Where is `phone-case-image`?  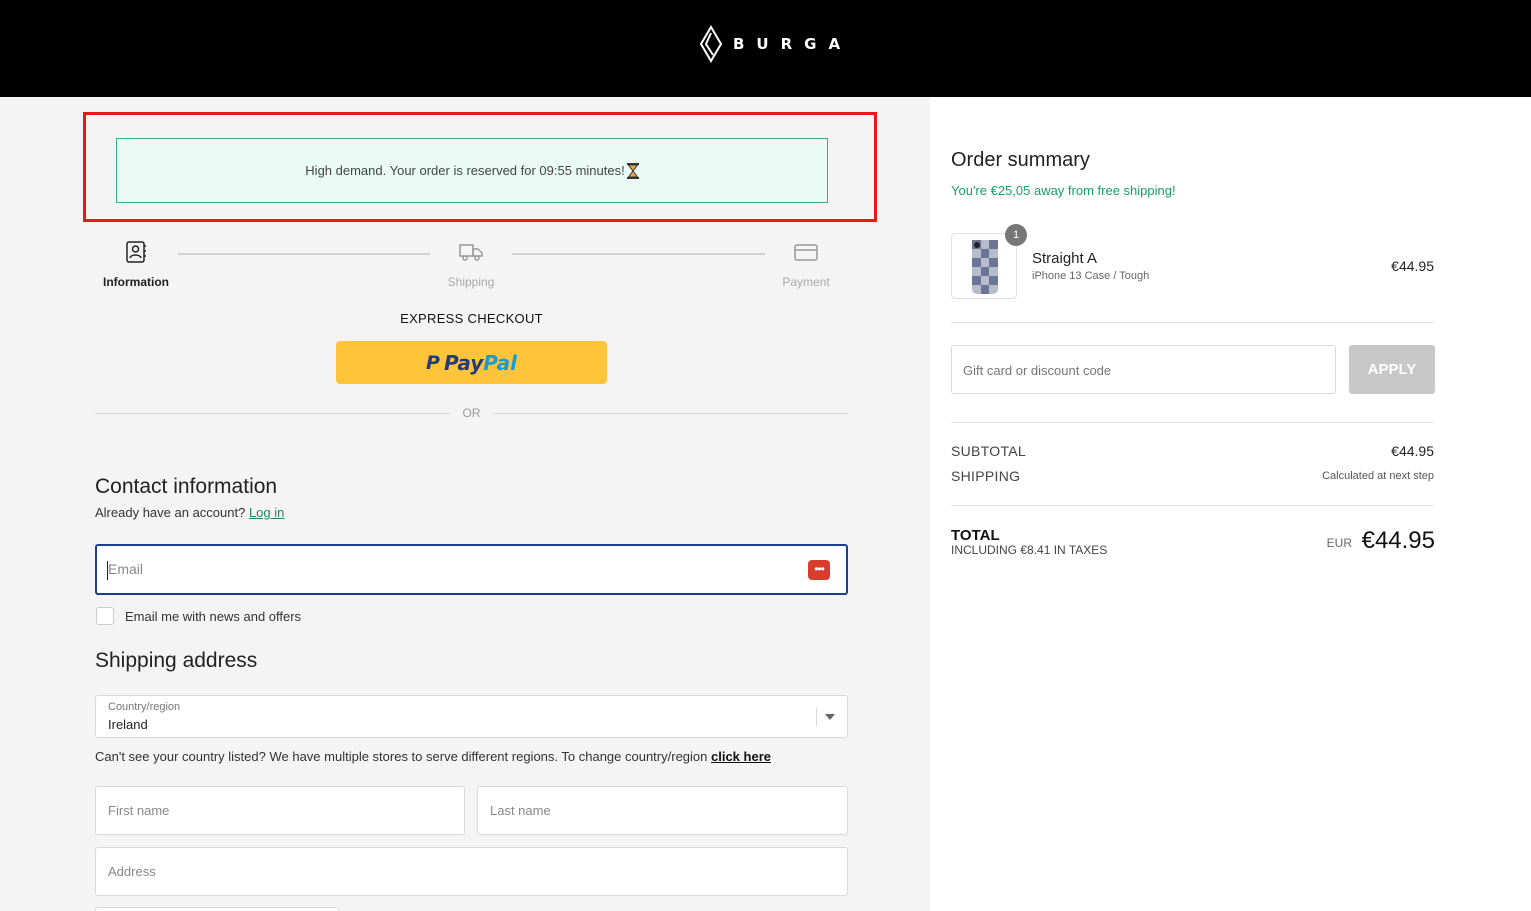 phone-case-image is located at coordinates (985, 267).